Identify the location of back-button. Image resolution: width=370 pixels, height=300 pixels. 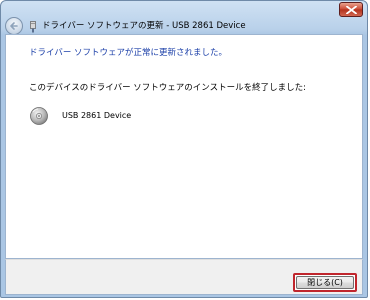
(14, 26).